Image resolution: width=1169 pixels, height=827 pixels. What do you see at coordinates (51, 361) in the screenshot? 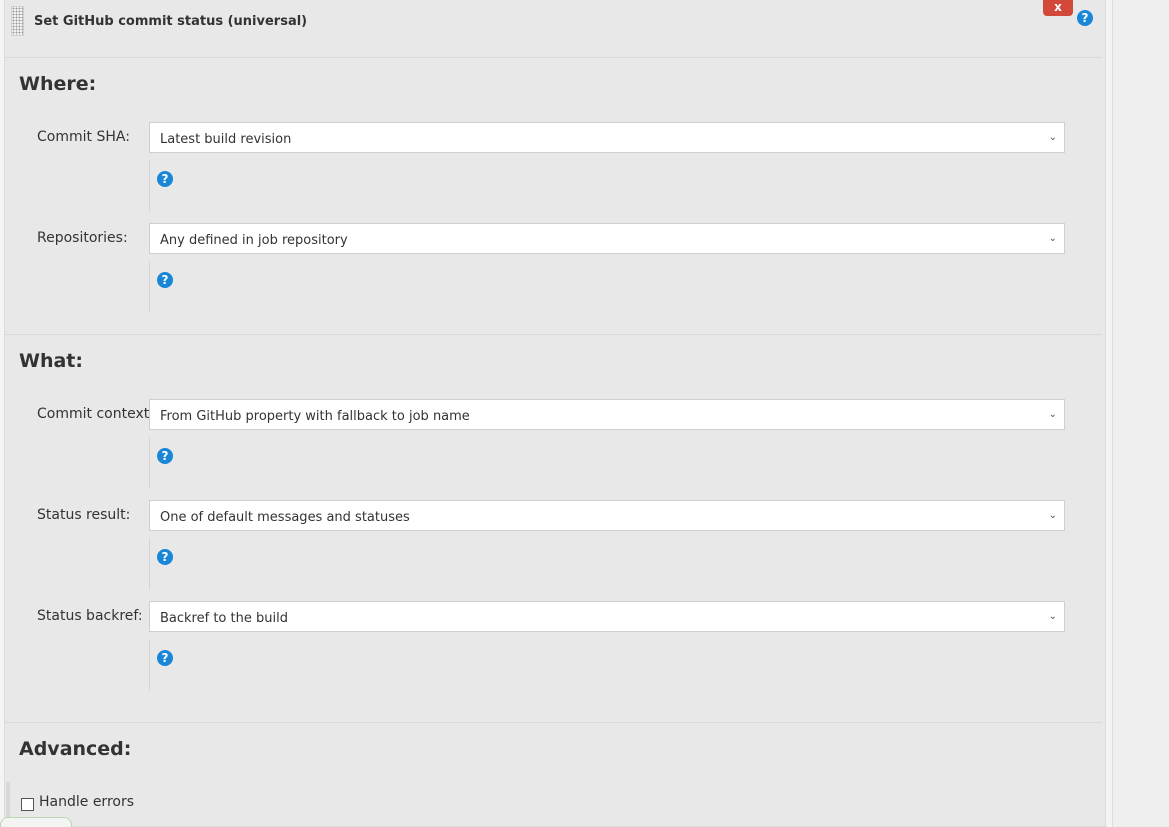
I see `section-heading-what: What:` at bounding box center [51, 361].